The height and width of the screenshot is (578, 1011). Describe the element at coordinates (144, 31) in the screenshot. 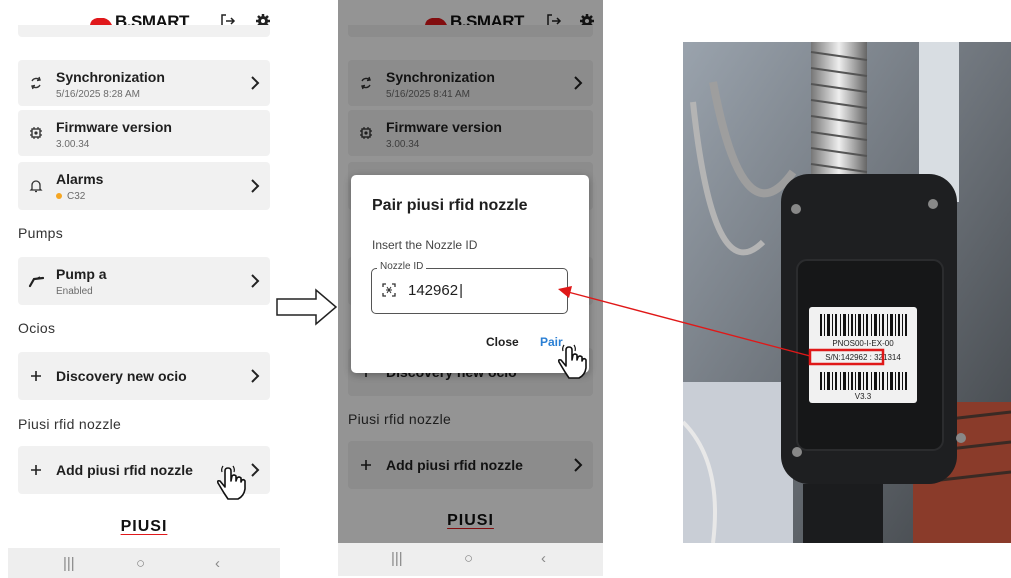

I see `partial-card` at that location.